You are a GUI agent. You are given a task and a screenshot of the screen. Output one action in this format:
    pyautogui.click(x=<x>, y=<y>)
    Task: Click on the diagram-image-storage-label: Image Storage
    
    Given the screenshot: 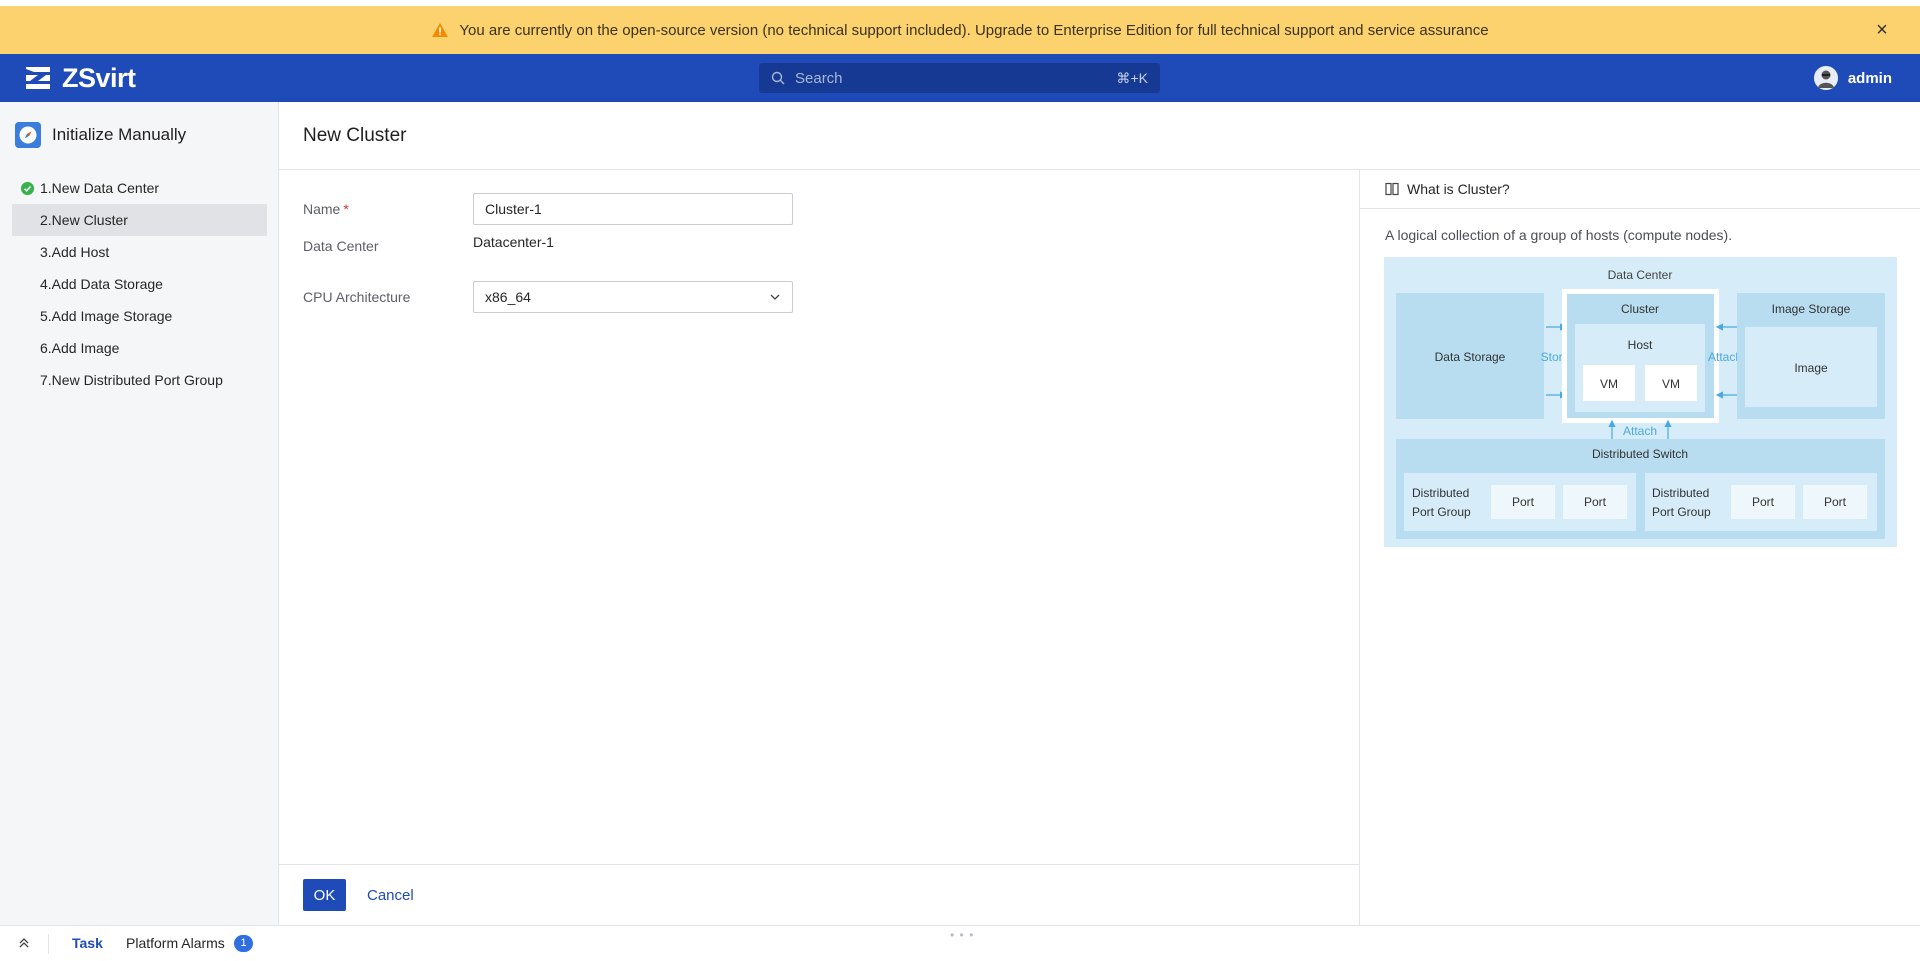 What is the action you would take?
    pyautogui.click(x=1811, y=309)
    